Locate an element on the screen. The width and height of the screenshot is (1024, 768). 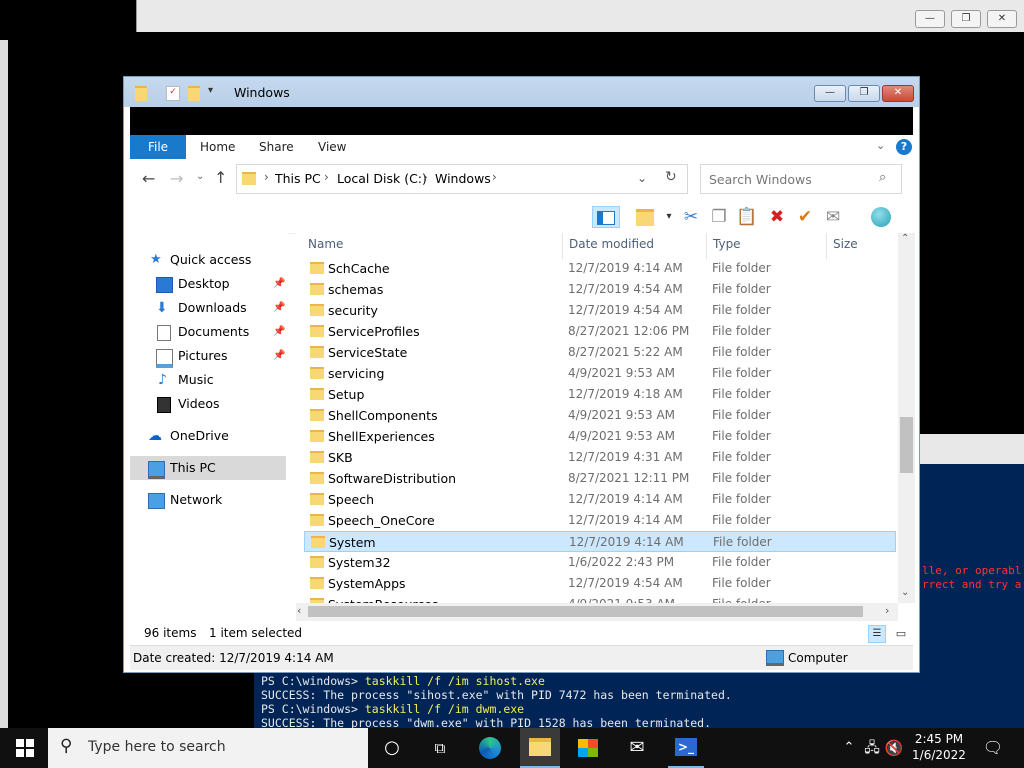
bg-close-button: ✕ is located at coordinates (1002, 19).